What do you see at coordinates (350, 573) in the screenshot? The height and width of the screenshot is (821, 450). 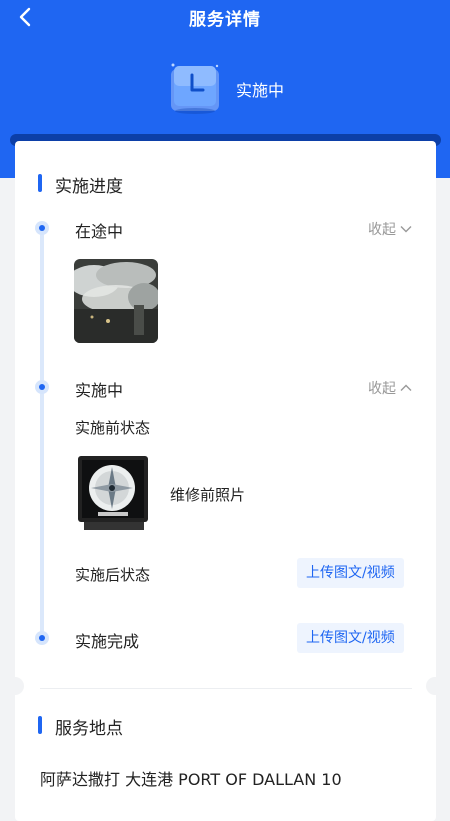 I see `upload-after-media-button: 上传图文/视频` at bounding box center [350, 573].